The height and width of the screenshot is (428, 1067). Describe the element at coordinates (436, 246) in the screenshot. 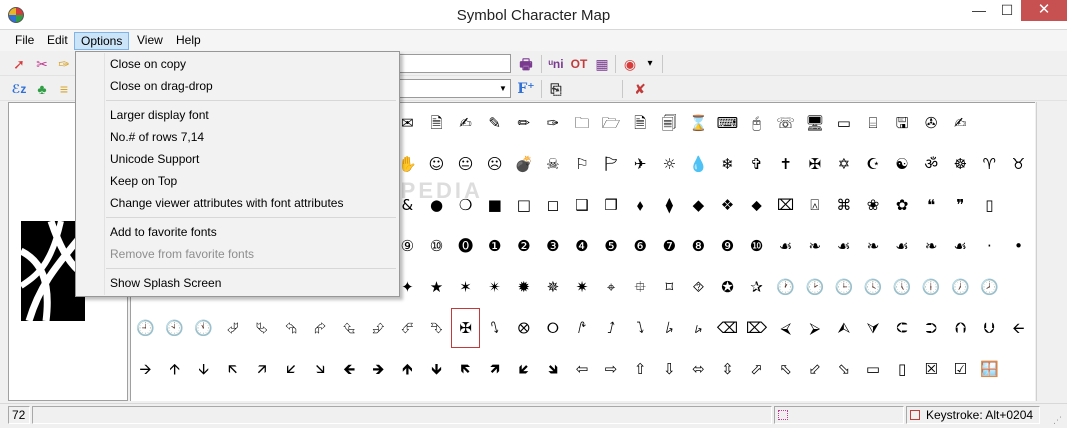

I see `character-cell: ⑩` at that location.